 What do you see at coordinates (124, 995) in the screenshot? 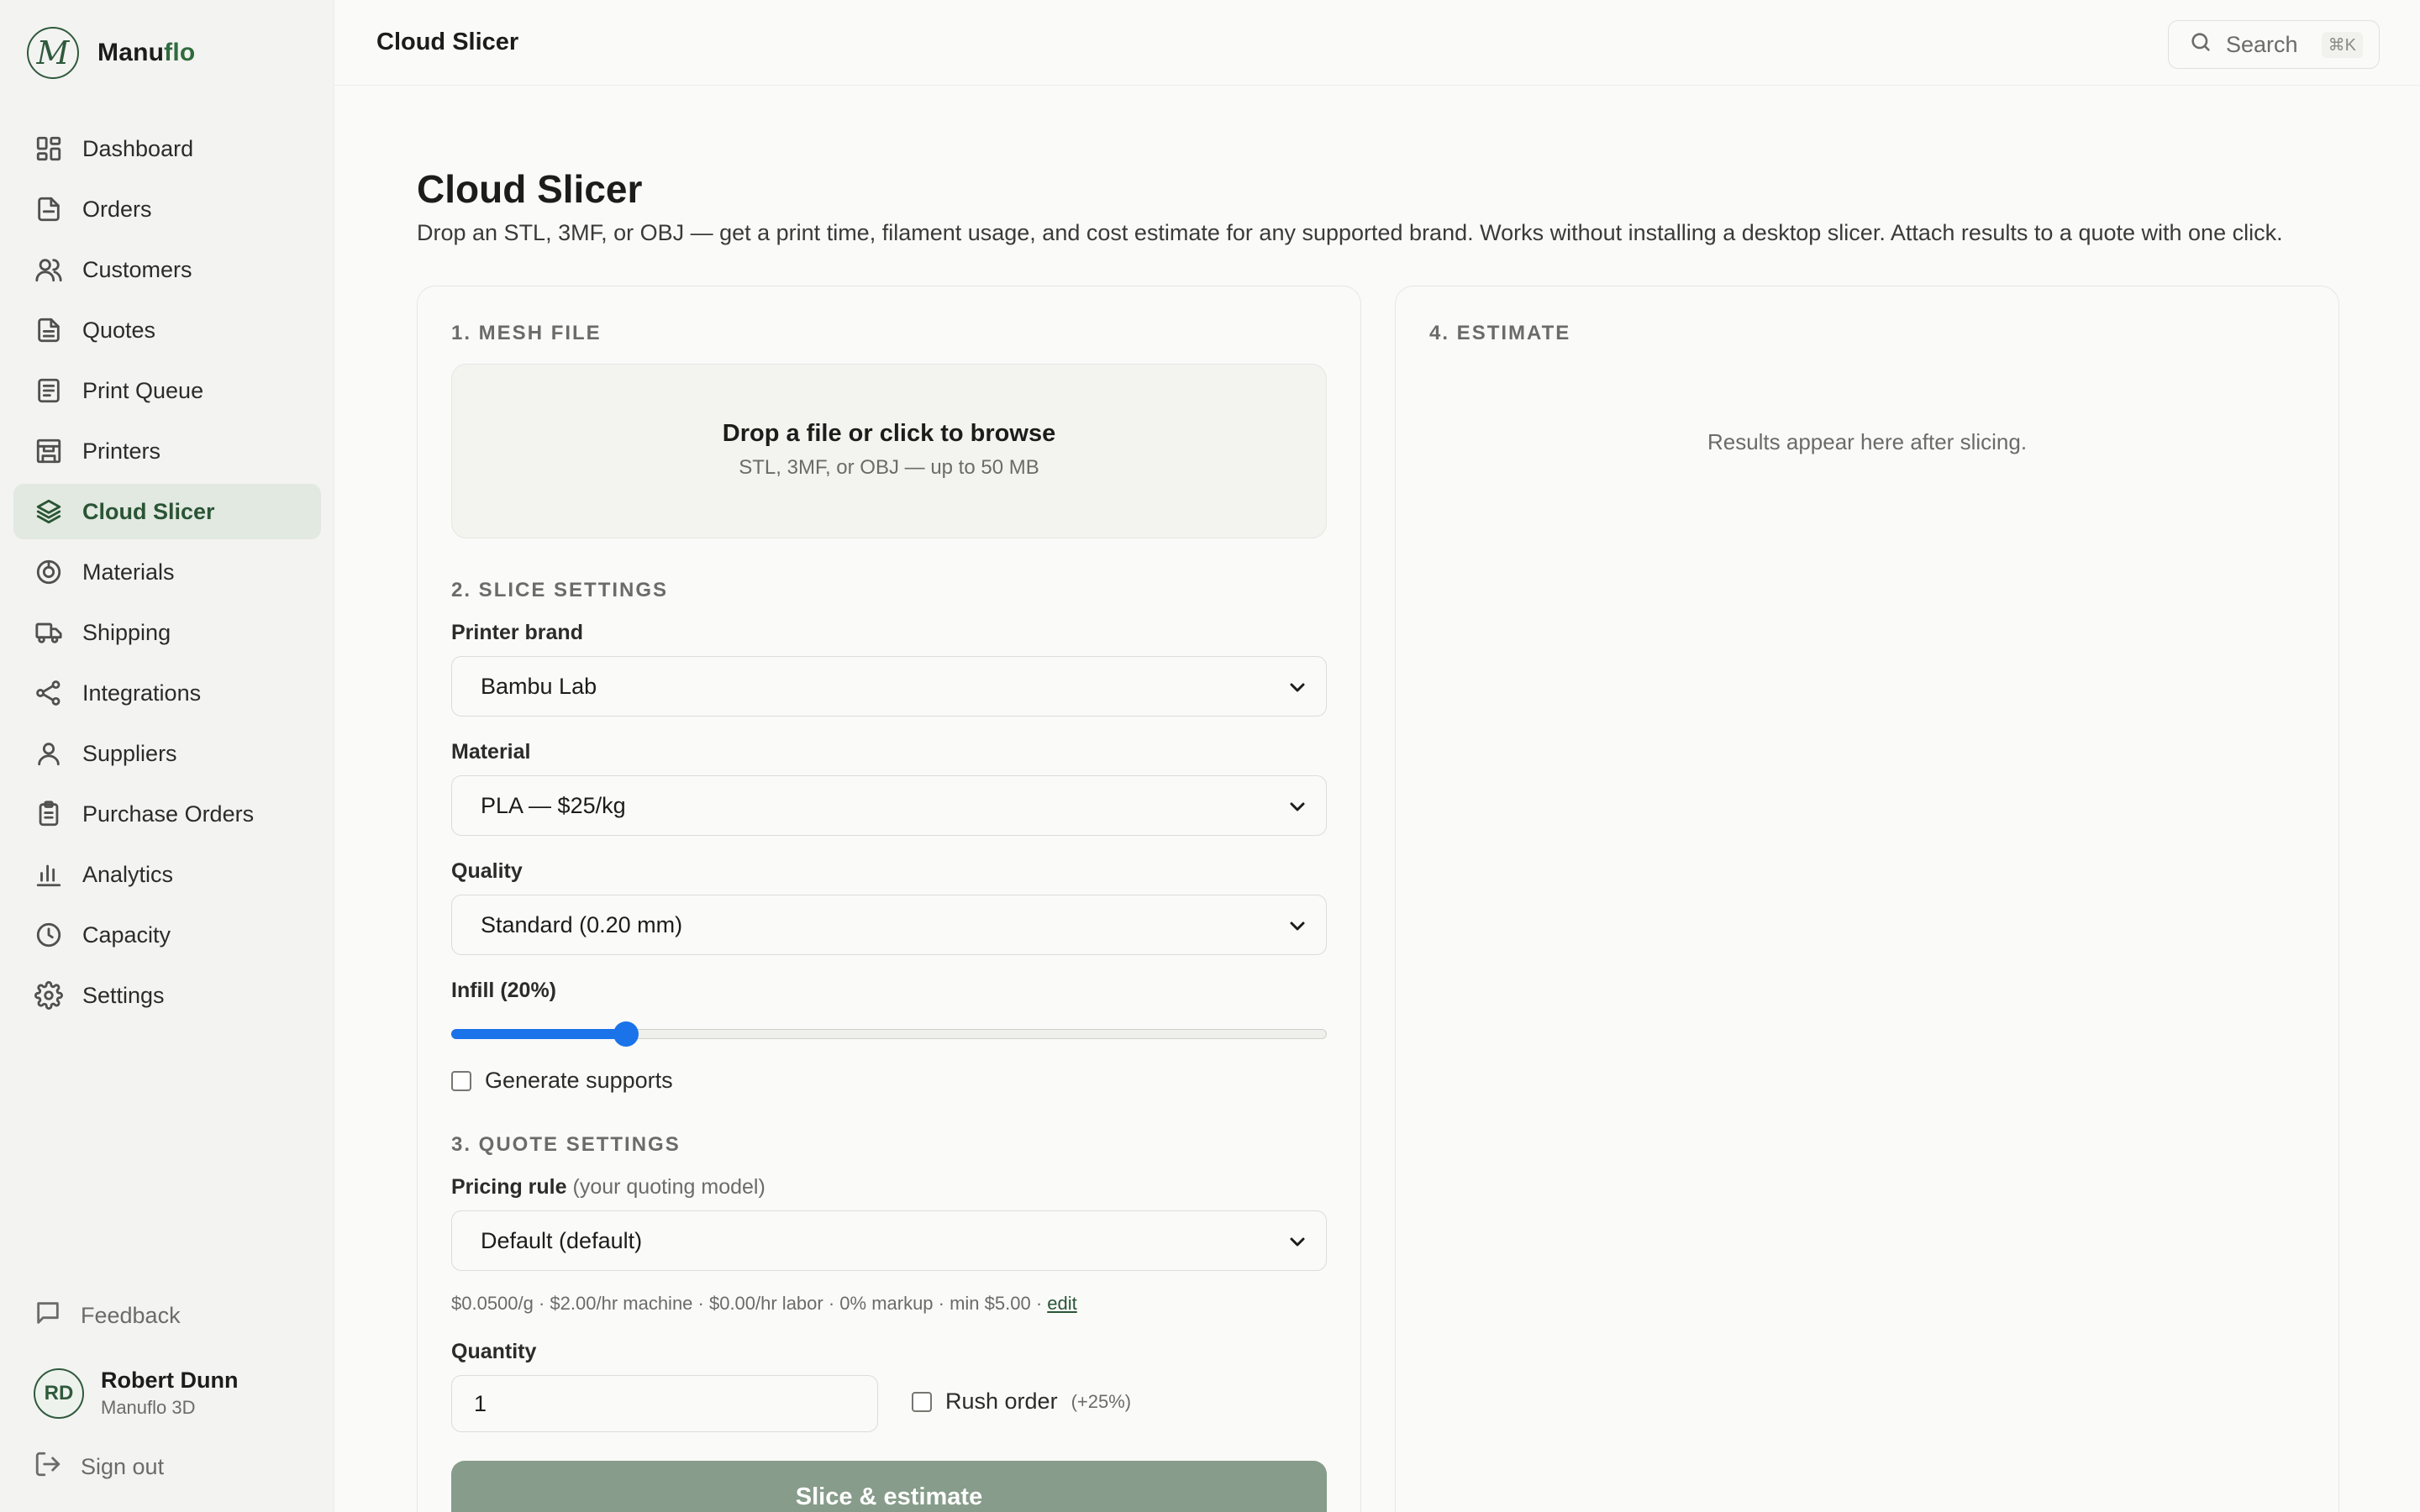
I see `sidebar-item-label: Settings` at bounding box center [124, 995].